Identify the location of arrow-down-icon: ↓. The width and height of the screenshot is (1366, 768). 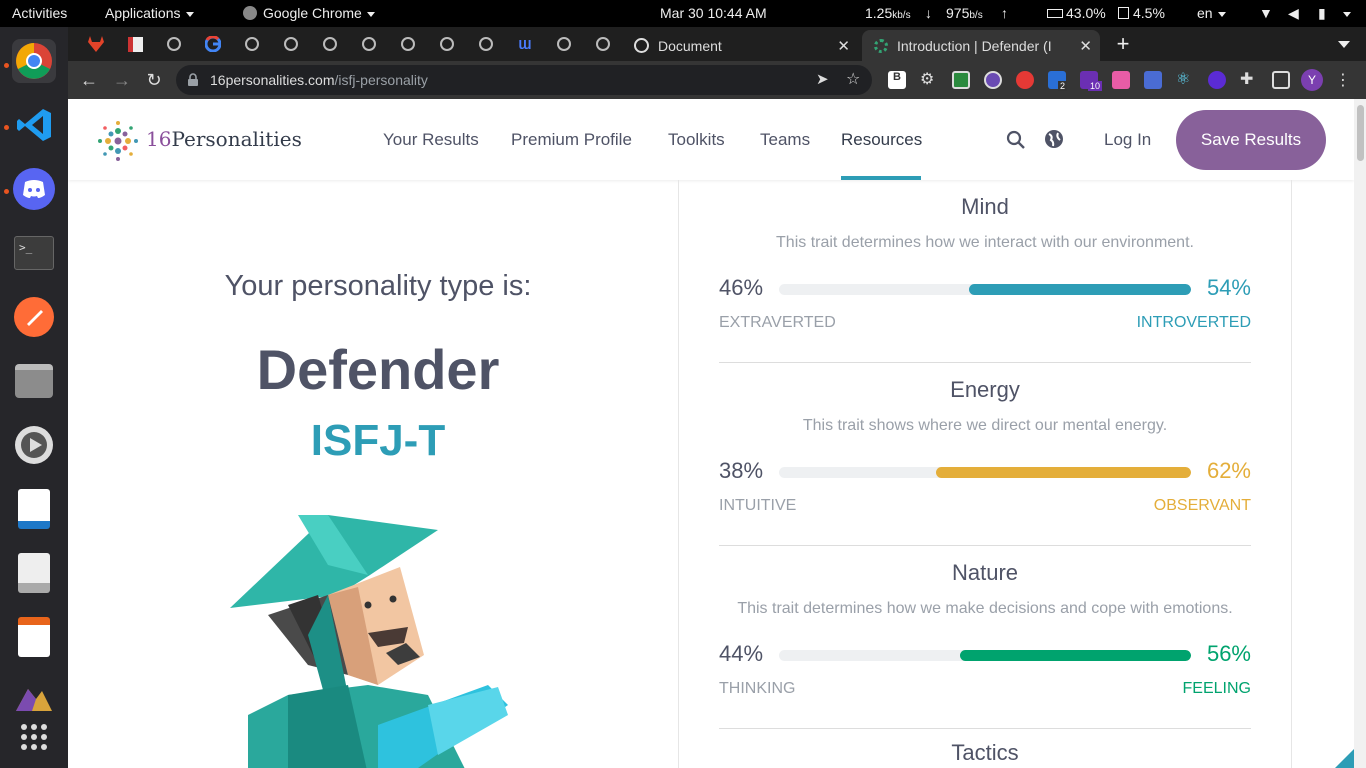
(928, 13).